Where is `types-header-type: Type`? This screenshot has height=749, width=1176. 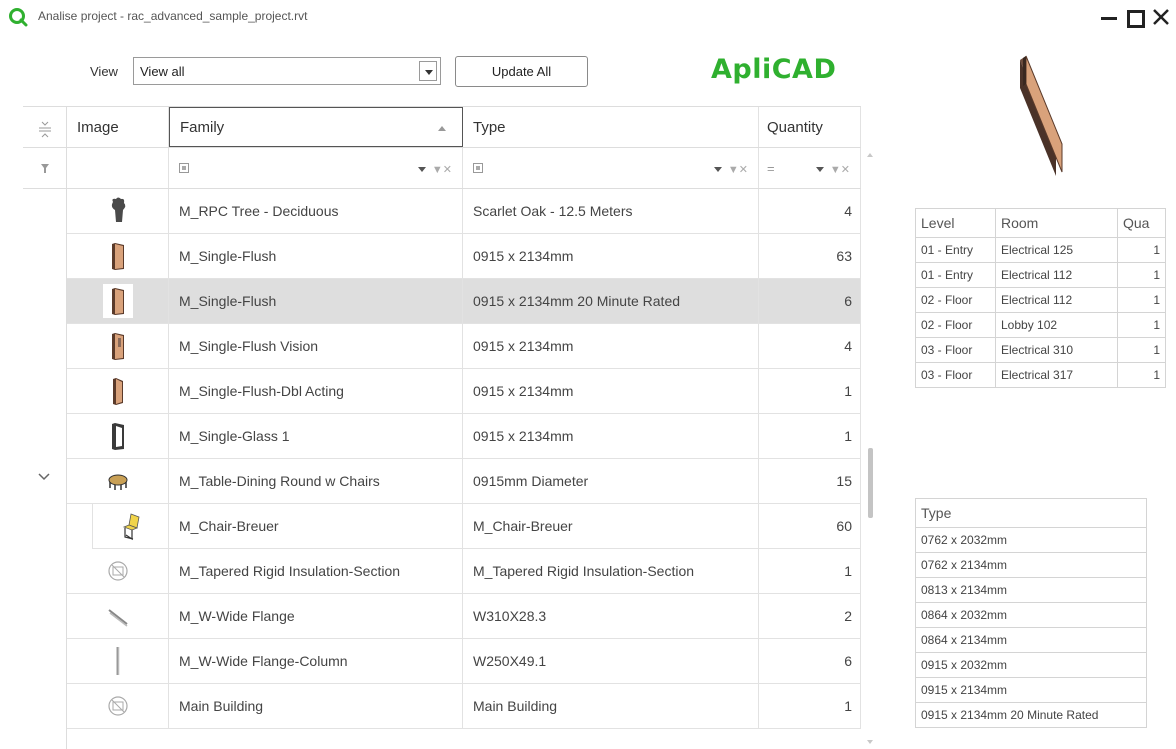 types-header-type: Type is located at coordinates (1031, 513).